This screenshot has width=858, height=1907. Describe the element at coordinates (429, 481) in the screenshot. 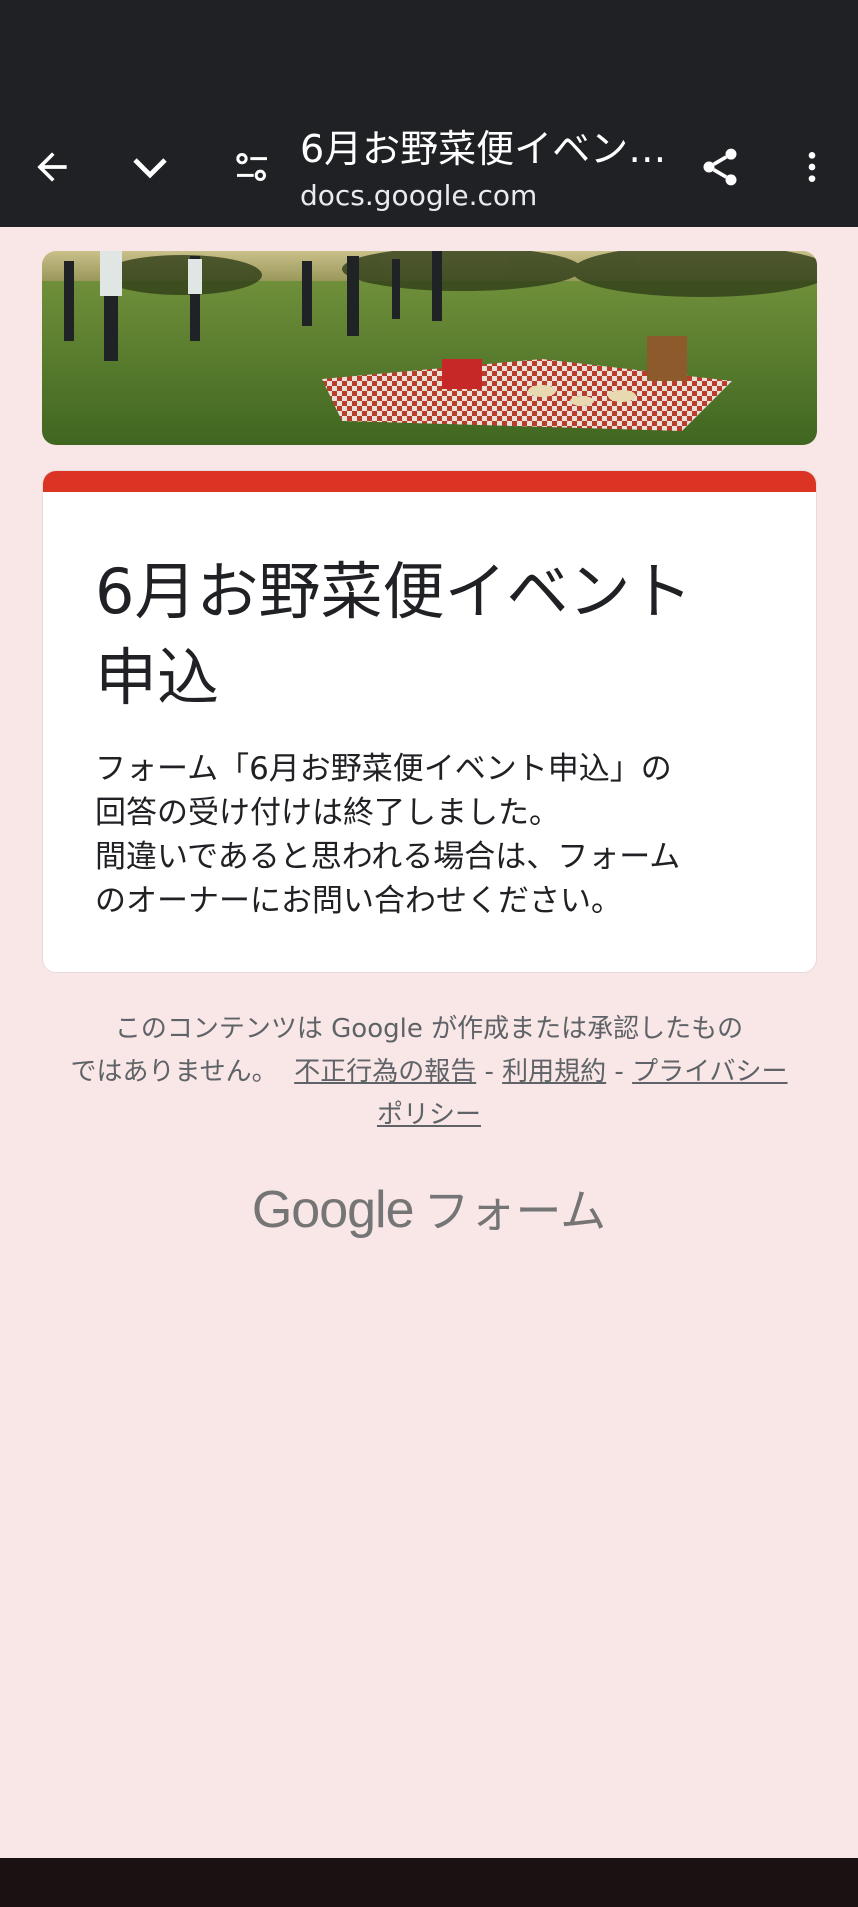

I see `card-accent-bar` at that location.